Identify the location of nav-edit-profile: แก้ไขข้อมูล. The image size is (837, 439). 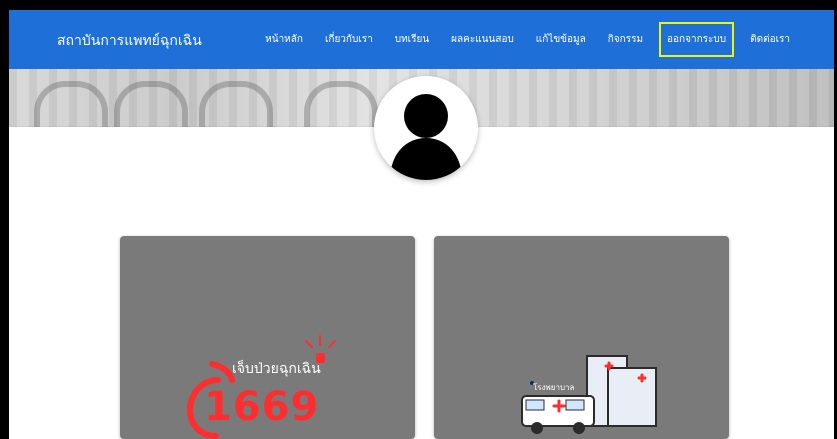
(561, 39).